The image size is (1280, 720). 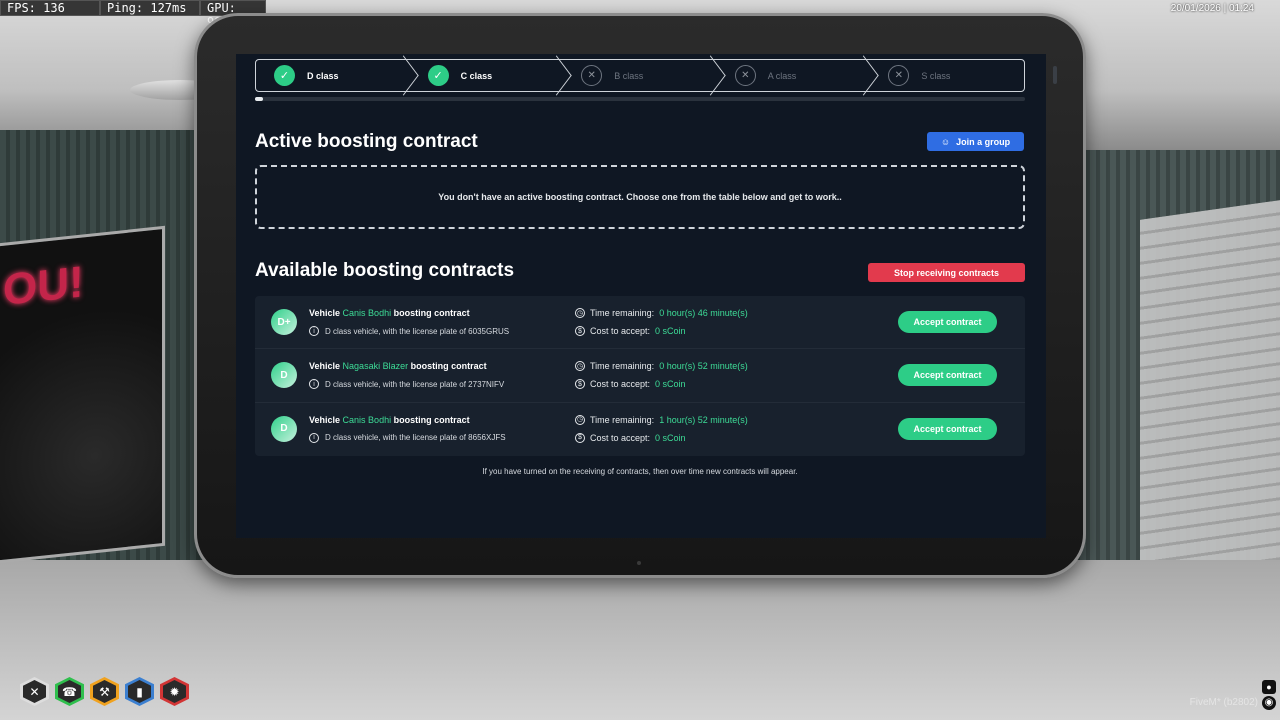 I want to click on battery-icon: ▮, so click(x=139, y=691).